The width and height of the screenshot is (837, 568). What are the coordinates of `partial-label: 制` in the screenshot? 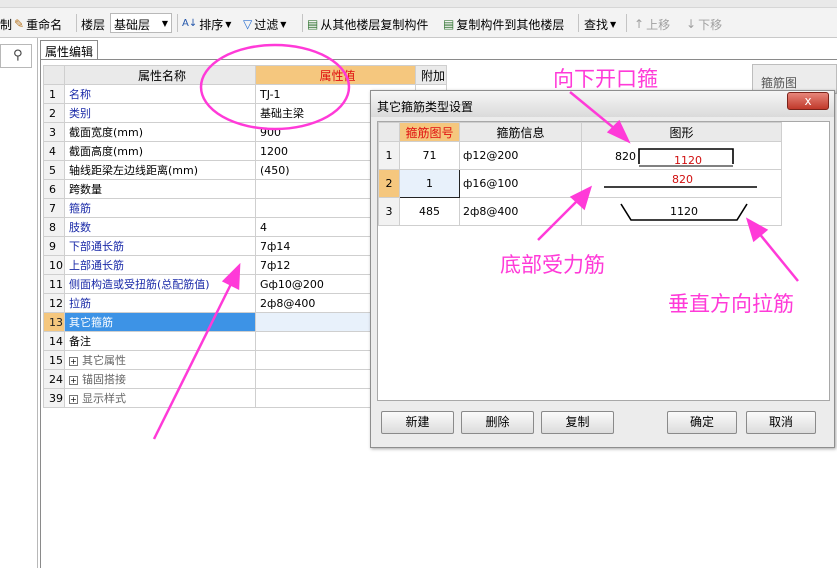 It's located at (6, 24).